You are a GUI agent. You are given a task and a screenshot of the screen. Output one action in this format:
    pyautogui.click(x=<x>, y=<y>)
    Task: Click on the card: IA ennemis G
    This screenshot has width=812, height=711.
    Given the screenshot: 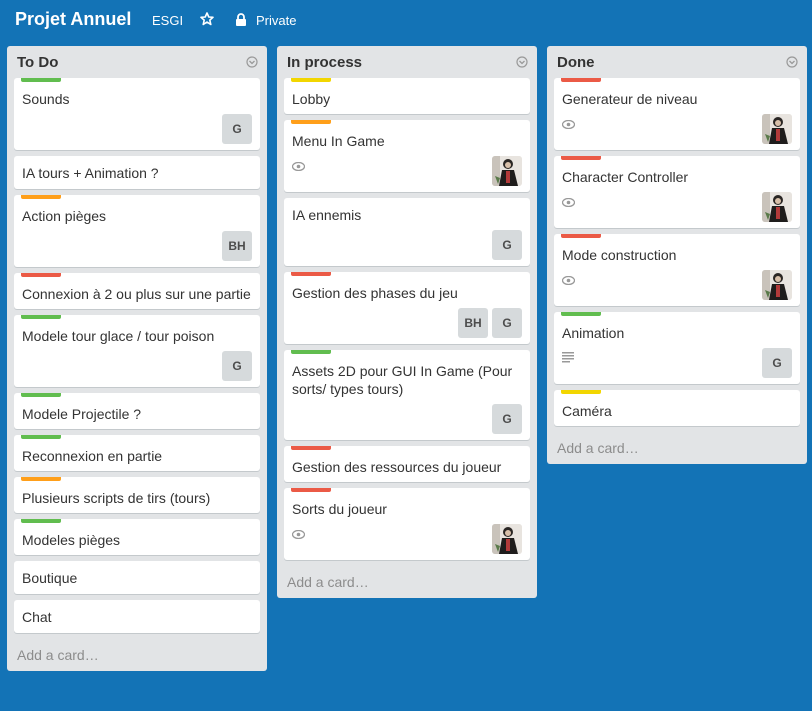 What is the action you would take?
    pyautogui.click(x=407, y=232)
    